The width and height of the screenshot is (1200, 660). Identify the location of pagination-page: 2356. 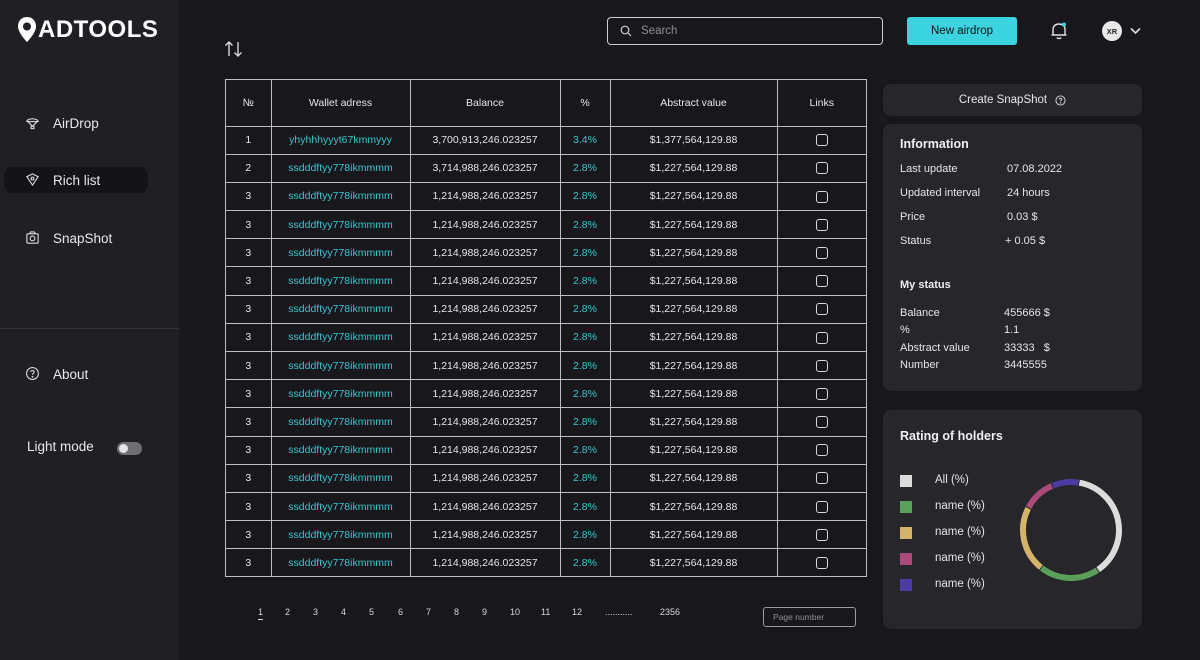
(670, 612).